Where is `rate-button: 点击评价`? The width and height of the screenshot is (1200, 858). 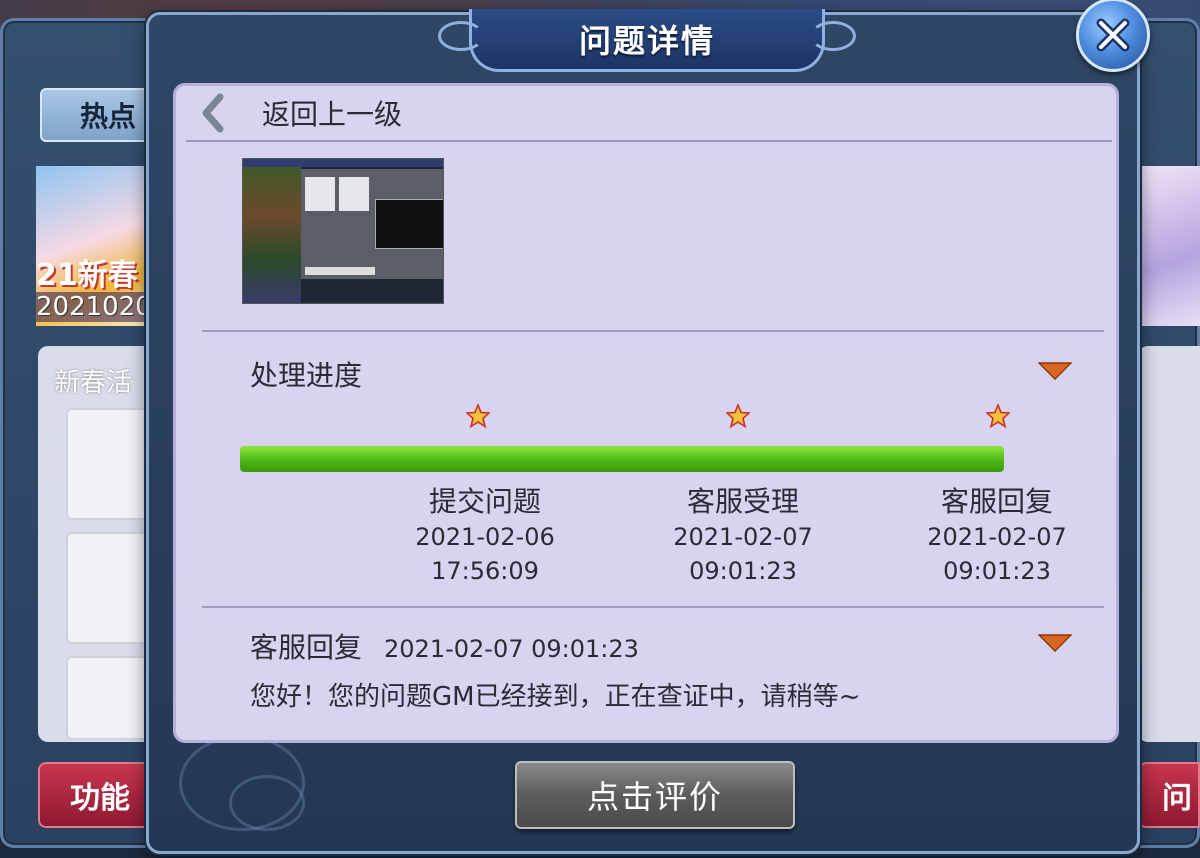
rate-button: 点击评价 is located at coordinates (655, 795).